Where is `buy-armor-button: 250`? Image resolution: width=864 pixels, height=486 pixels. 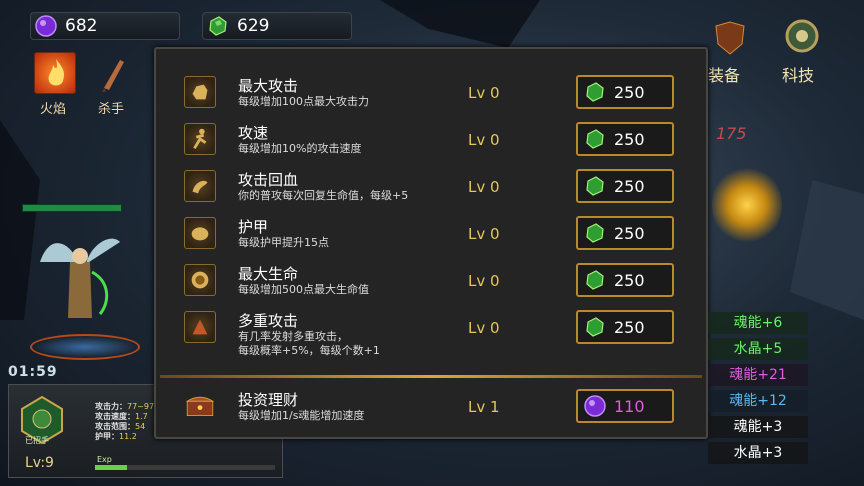
buy-armor-button: 250 is located at coordinates (625, 233).